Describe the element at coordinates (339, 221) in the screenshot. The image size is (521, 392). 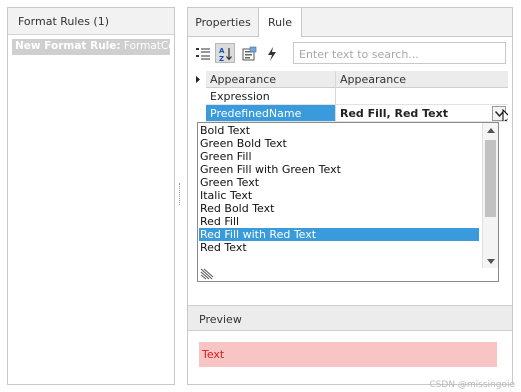
I see `dropdown-option: Red Fill` at that location.